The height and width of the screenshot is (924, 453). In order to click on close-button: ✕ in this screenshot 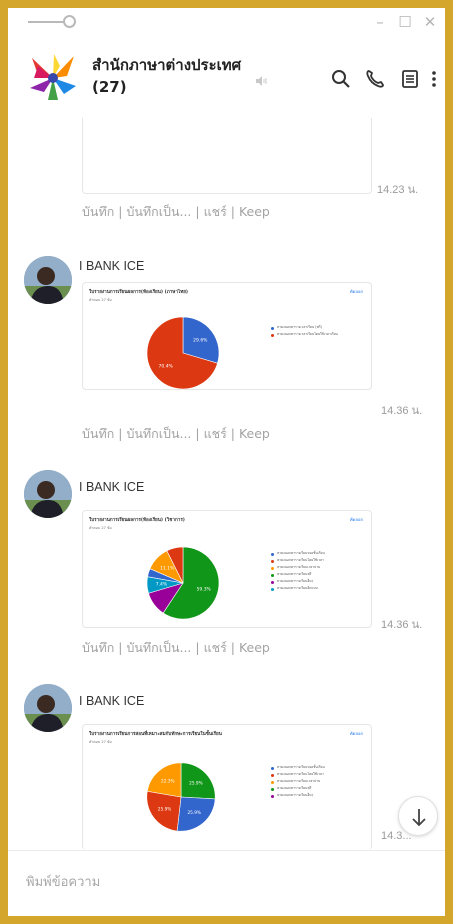, I will do `click(430, 22)`.